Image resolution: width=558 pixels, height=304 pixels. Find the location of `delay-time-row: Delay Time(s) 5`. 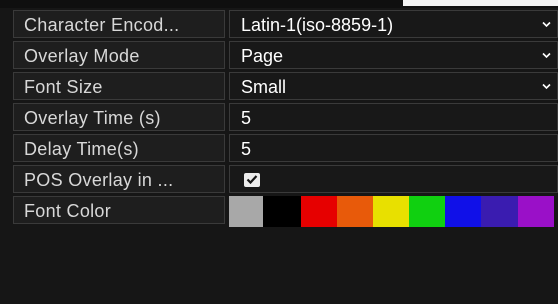

delay-time-row: Delay Time(s) 5 is located at coordinates (285, 149).